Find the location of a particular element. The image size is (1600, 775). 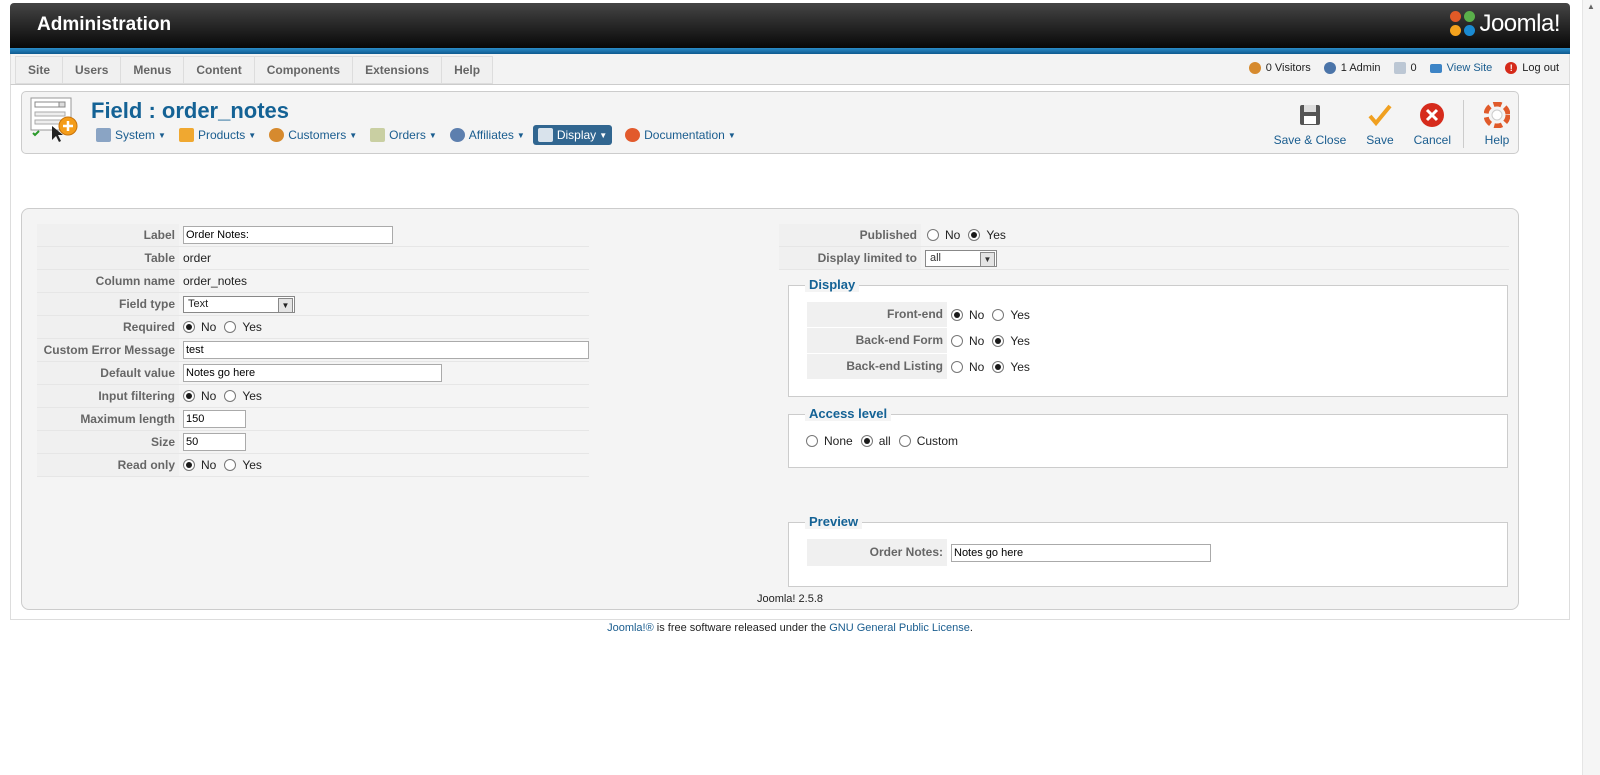

size-input: 50 is located at coordinates (214, 442).